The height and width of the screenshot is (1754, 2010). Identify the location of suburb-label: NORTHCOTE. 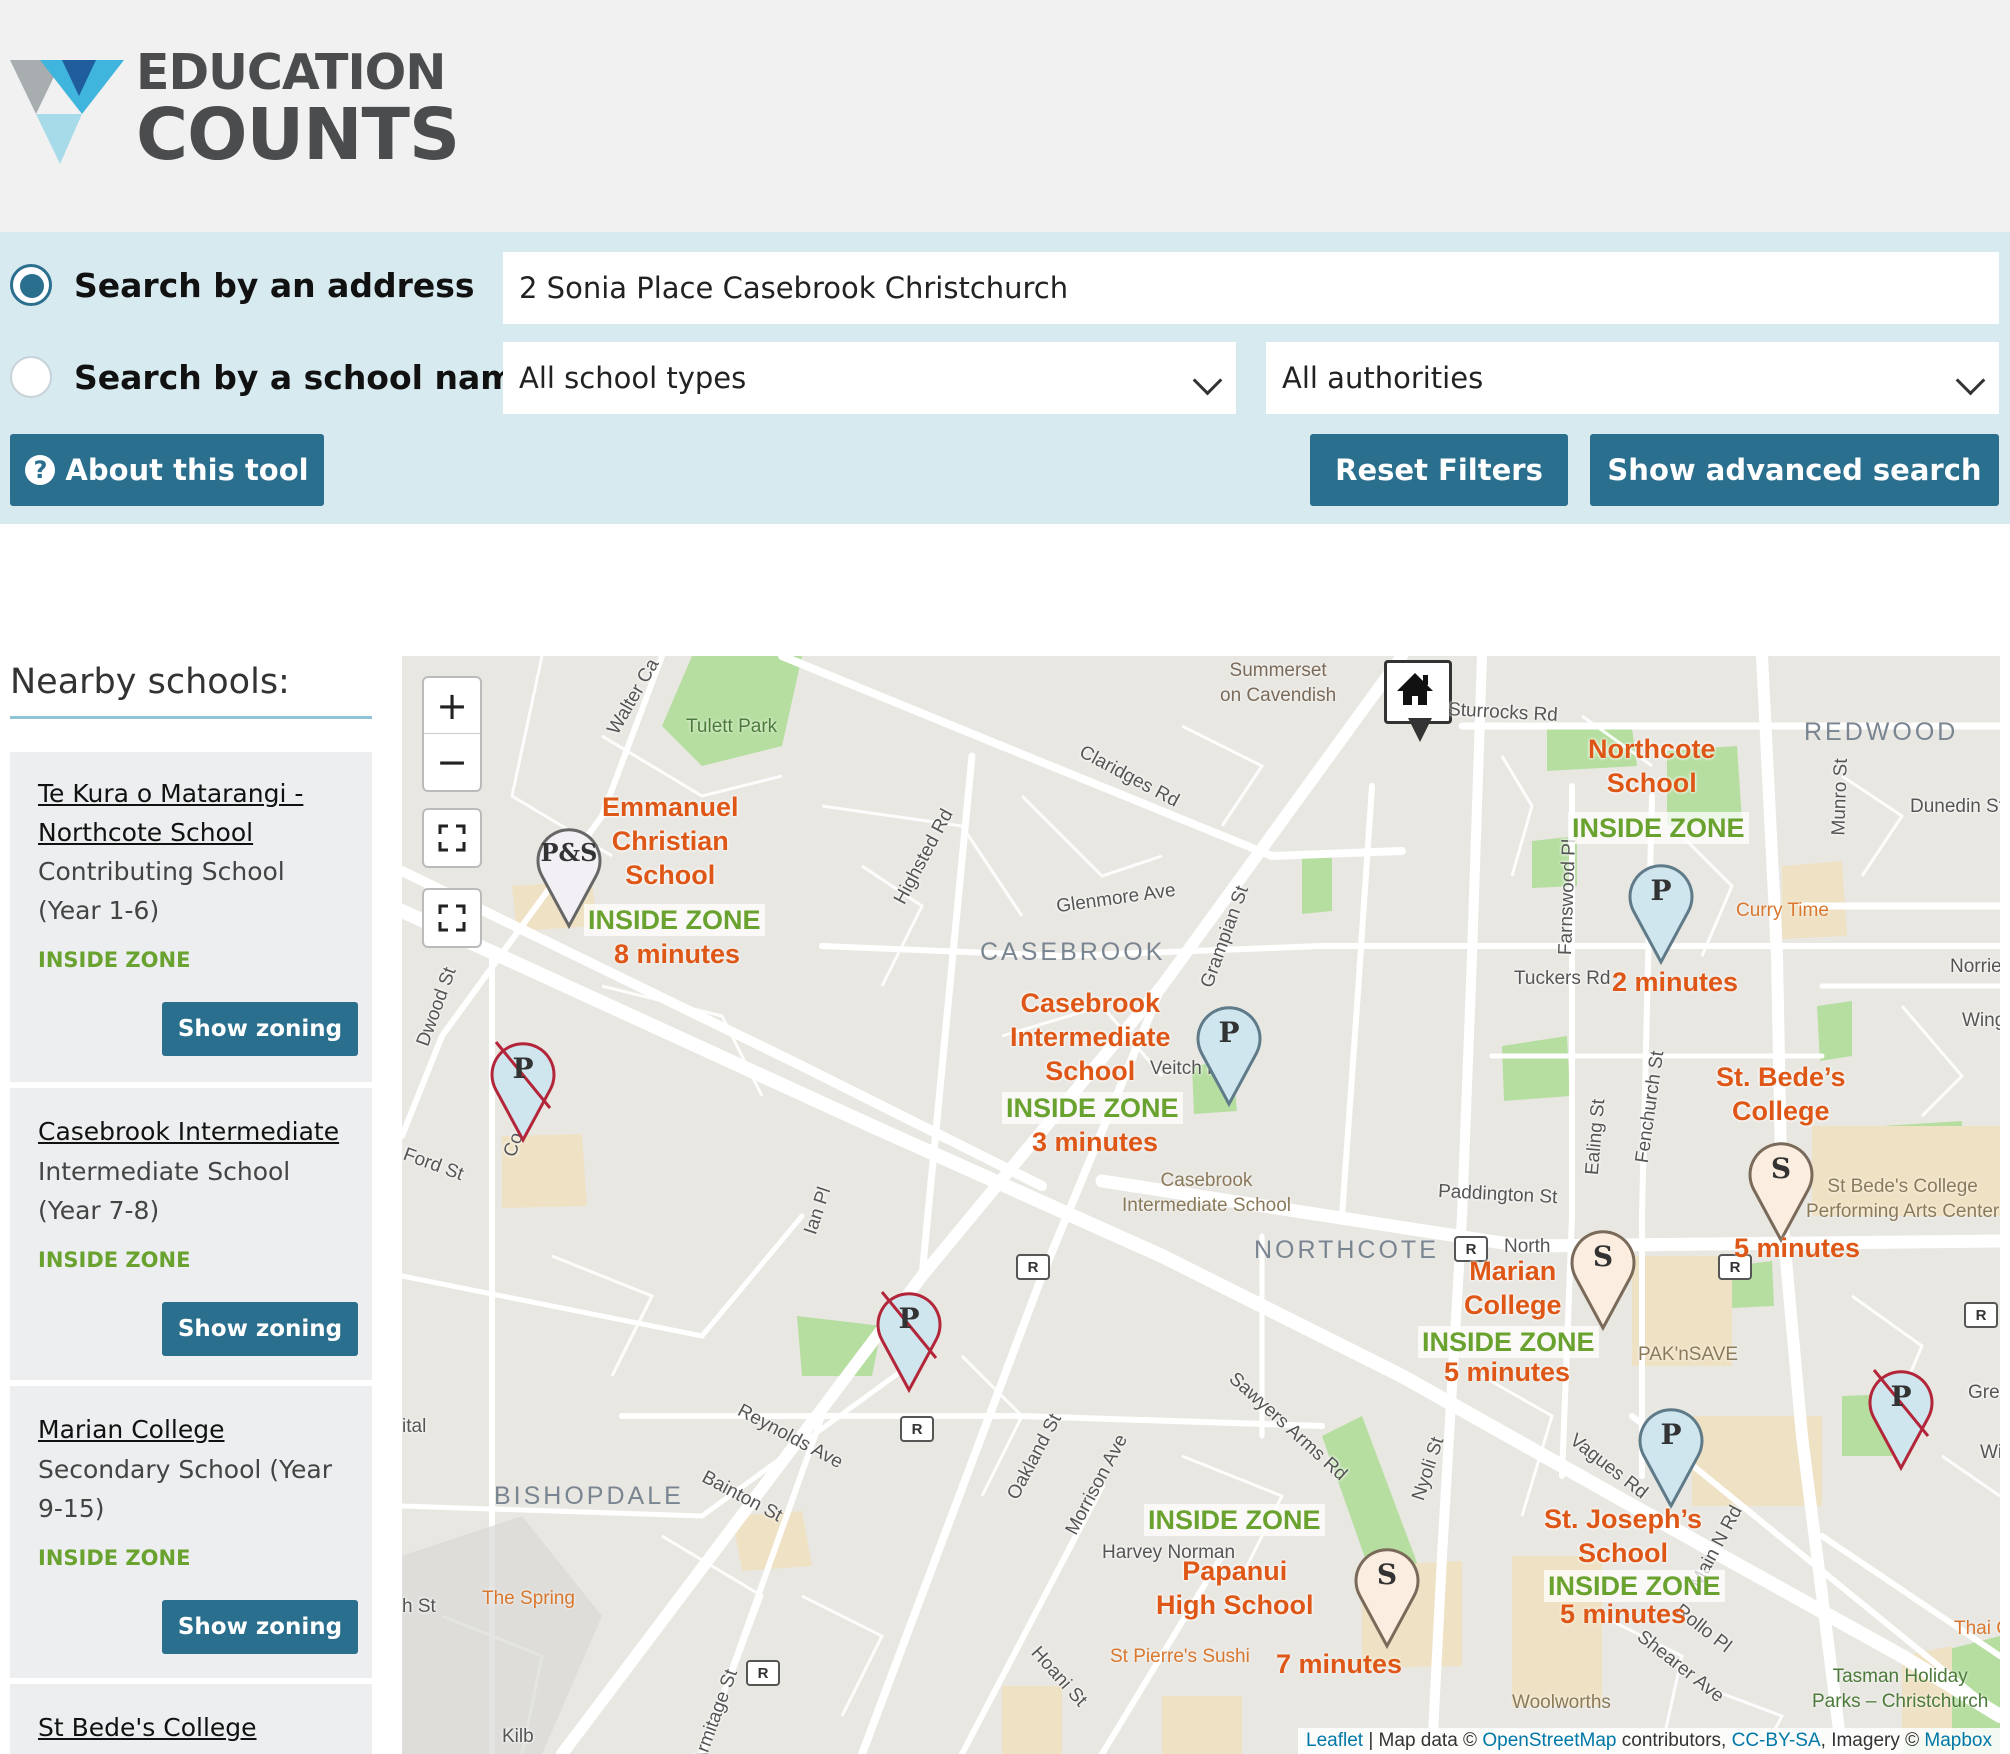
(1346, 1250).